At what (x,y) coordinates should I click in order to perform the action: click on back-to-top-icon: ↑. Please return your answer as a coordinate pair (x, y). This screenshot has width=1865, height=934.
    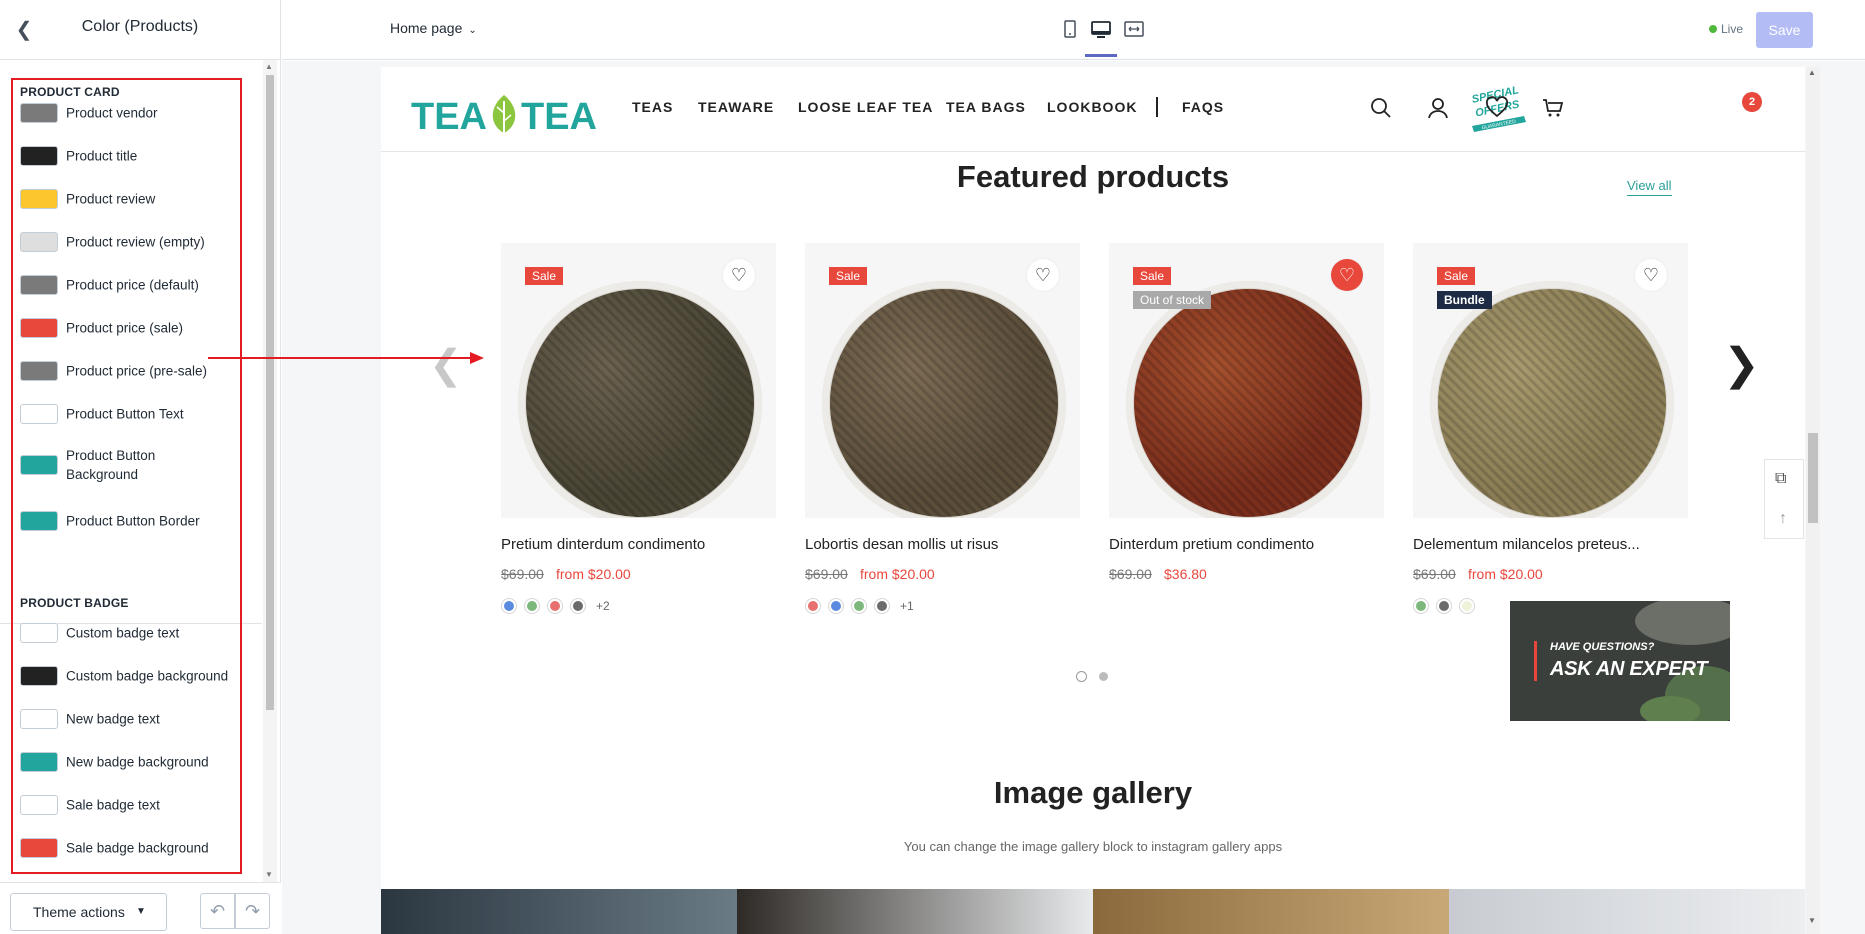
    Looking at the image, I should click on (1783, 519).